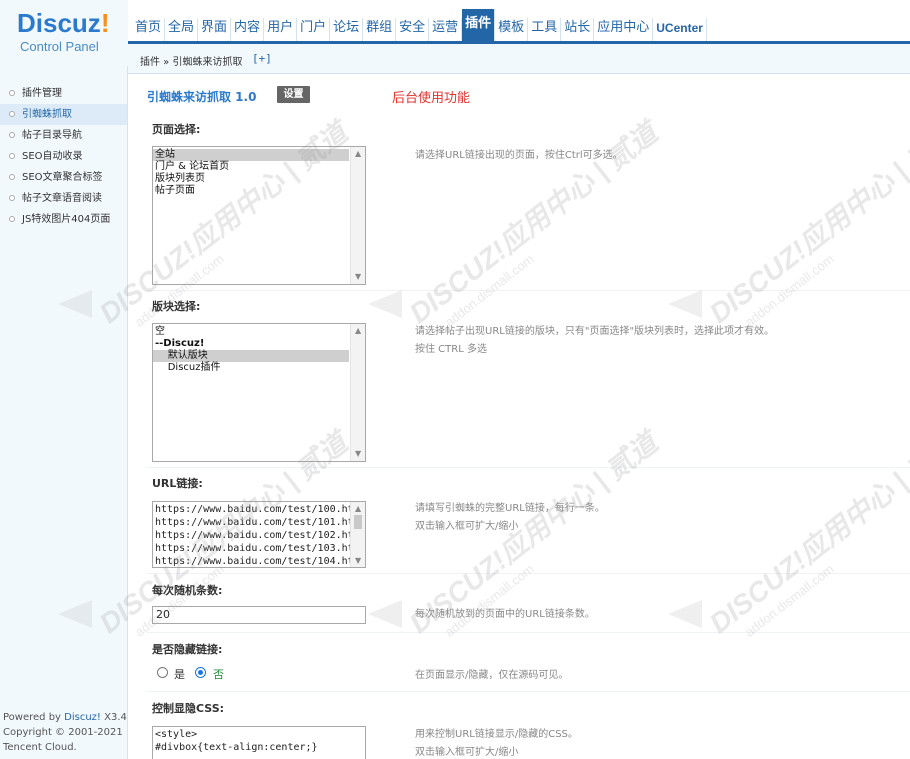 This screenshot has width=910, height=759. I want to click on sidebar-item-label: 插件管理, so click(42, 93).